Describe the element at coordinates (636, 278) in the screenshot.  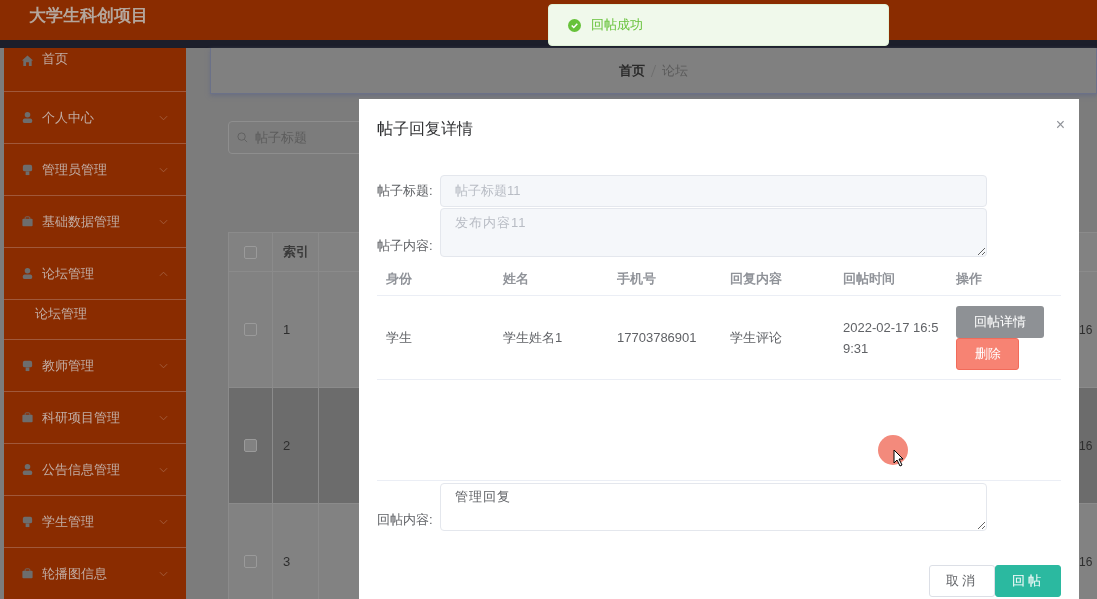
I see `column-header: 手机号` at that location.